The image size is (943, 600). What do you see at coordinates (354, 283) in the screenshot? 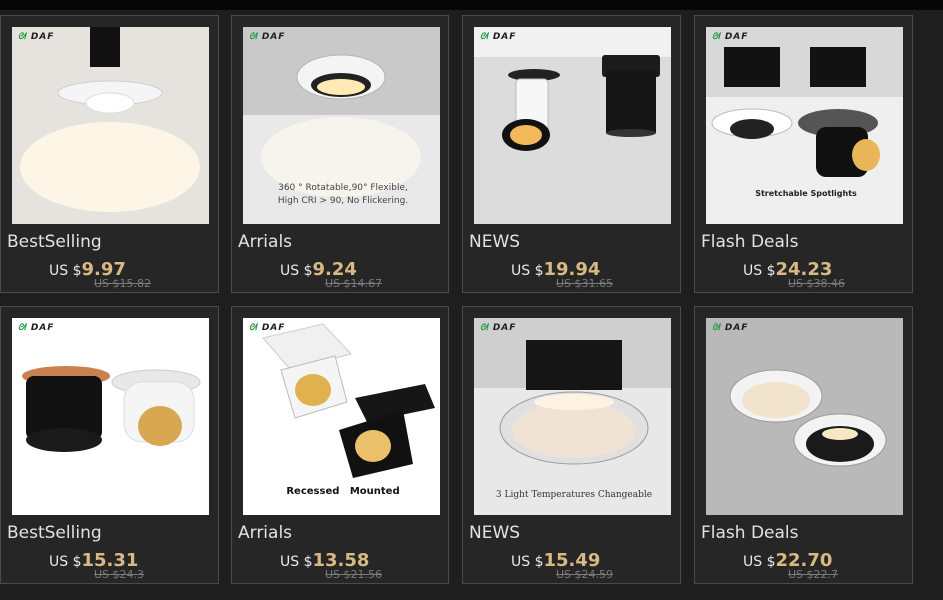
I see `old-price: US $14.67` at bounding box center [354, 283].